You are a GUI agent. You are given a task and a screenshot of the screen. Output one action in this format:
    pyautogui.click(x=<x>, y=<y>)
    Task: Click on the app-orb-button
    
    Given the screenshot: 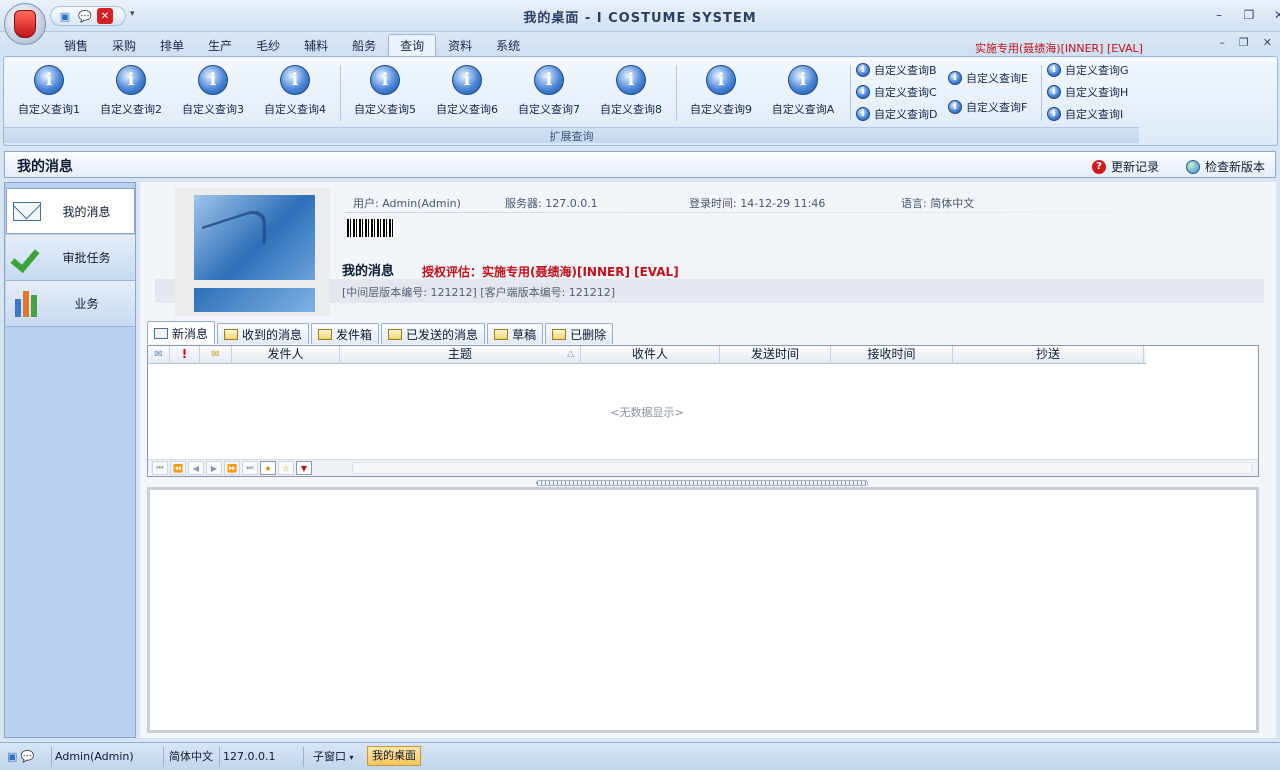 What is the action you would take?
    pyautogui.click(x=25, y=24)
    